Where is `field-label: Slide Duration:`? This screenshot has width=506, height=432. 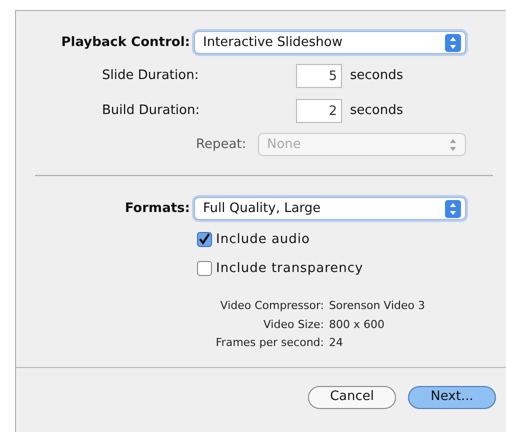
field-label: Slide Duration: is located at coordinates (151, 76).